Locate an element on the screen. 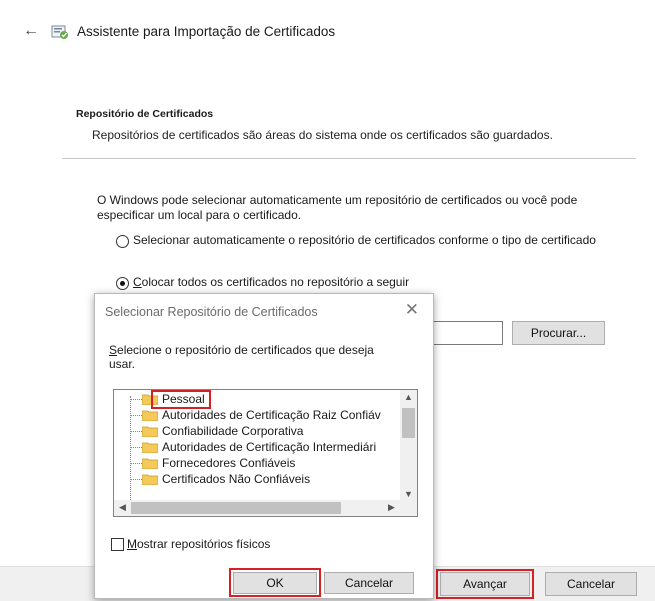  next-button: Avançar is located at coordinates (485, 584).